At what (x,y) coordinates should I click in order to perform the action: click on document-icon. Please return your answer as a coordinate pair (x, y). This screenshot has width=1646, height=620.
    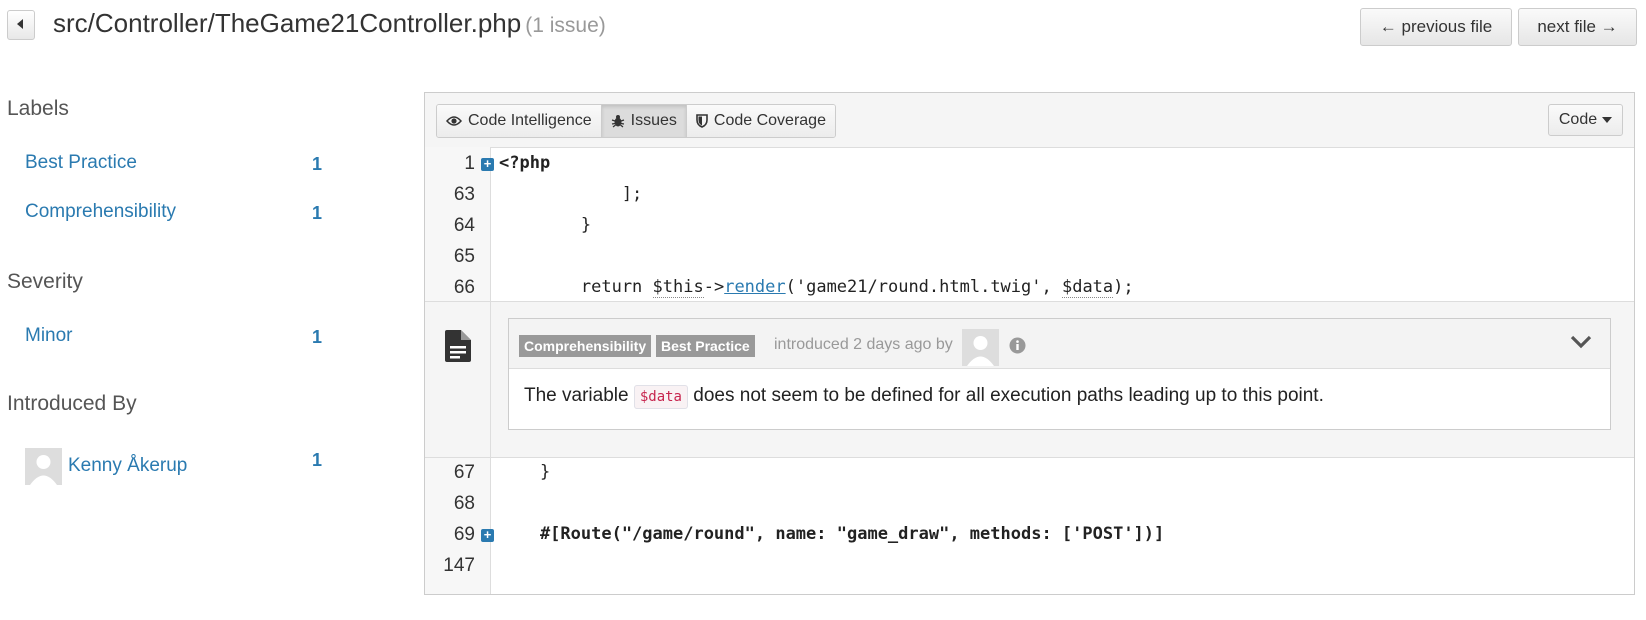
    Looking at the image, I should click on (458, 348).